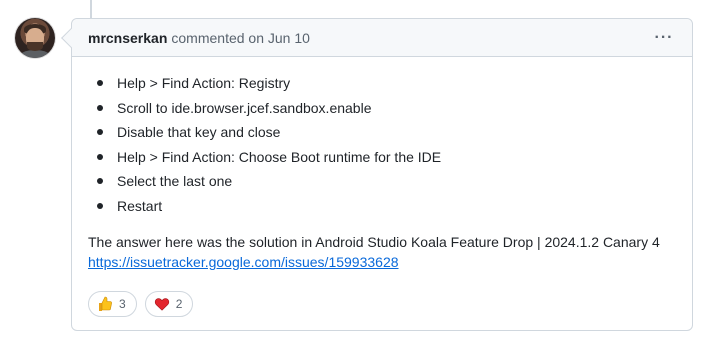 The image size is (706, 337). Describe the element at coordinates (127, 38) in the screenshot. I see `author-link: mrcnserkan` at that location.